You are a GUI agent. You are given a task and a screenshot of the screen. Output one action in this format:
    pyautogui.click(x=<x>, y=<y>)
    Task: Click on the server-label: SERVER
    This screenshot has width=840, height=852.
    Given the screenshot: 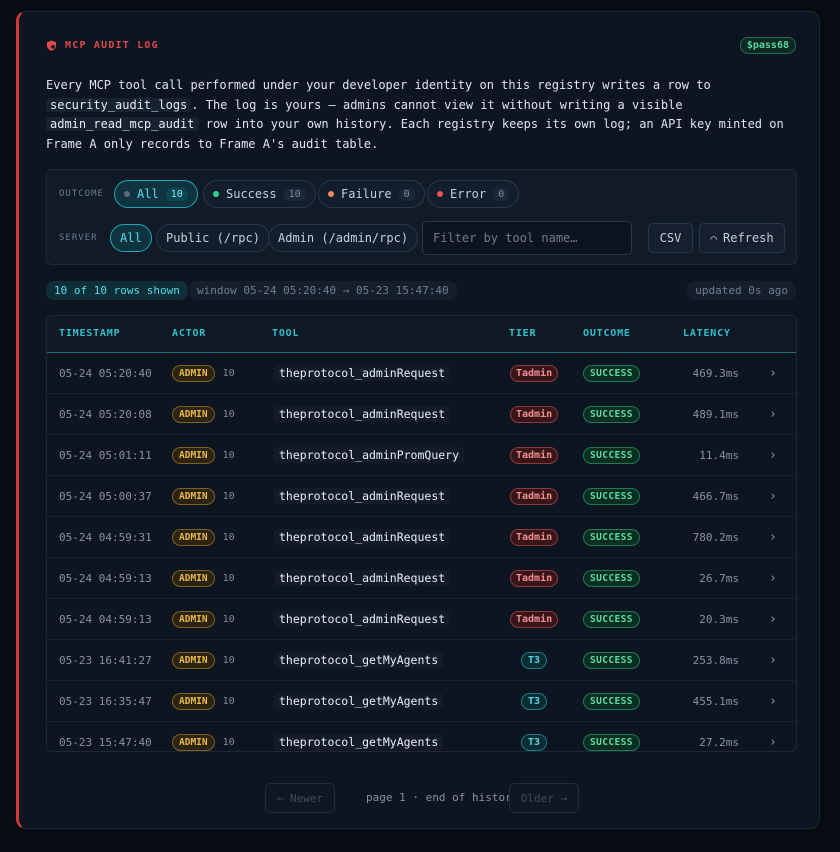 What is the action you would take?
    pyautogui.click(x=78, y=238)
    